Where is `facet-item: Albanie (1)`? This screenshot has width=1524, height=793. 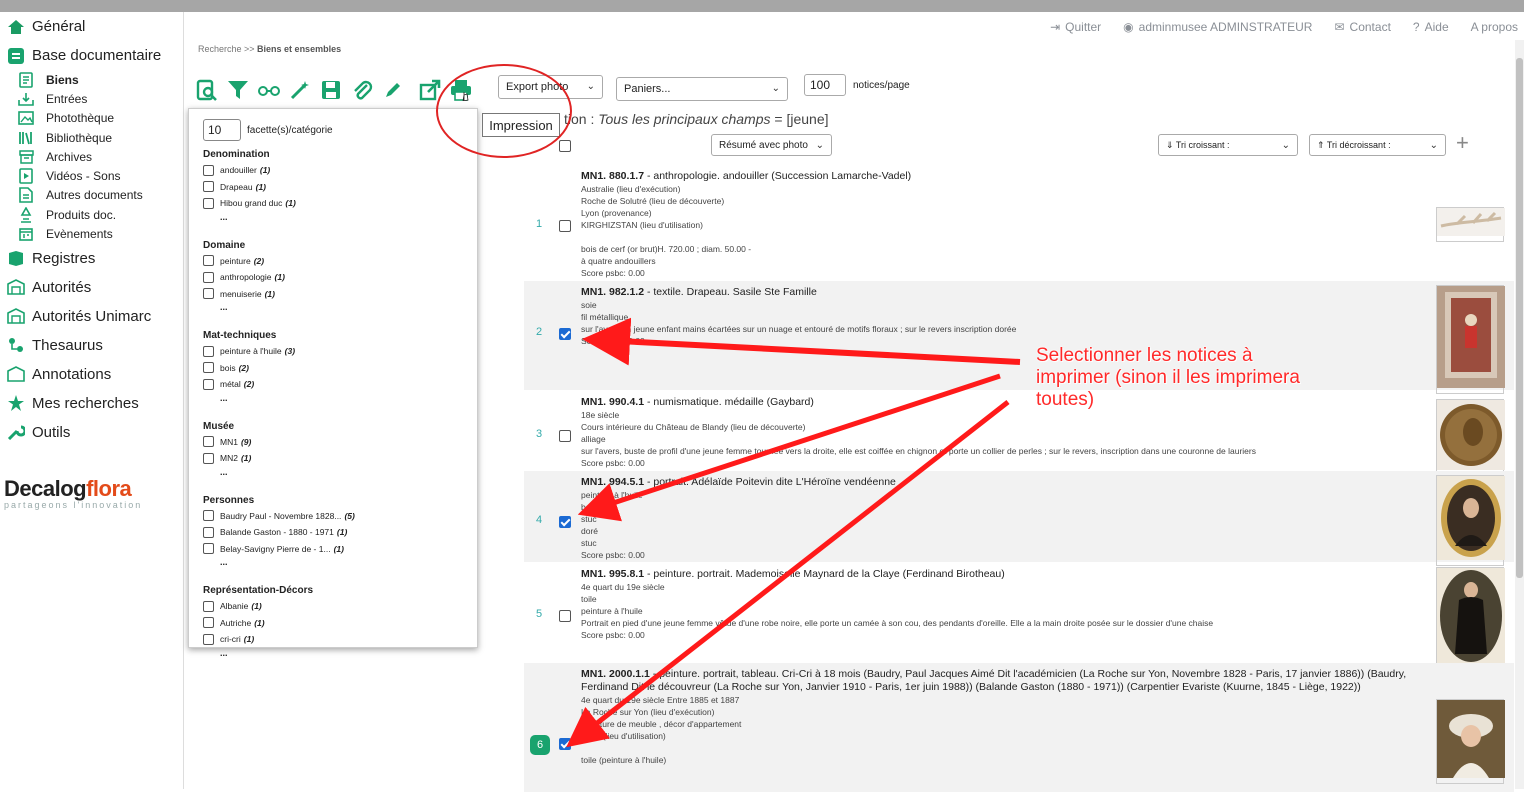
facet-item: Albanie (1) is located at coordinates (333, 606).